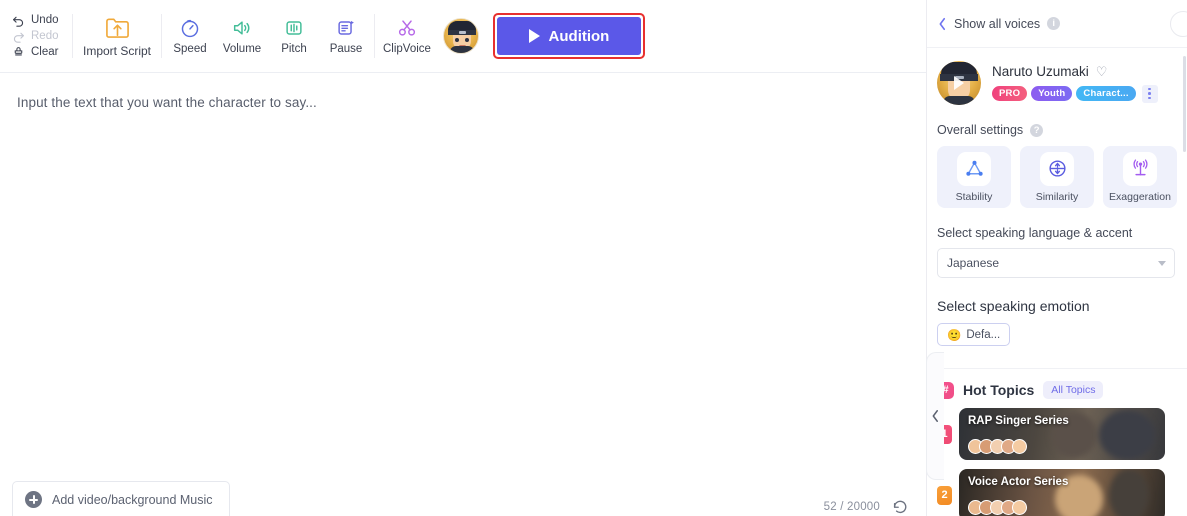  What do you see at coordinates (1037, 130) in the screenshot?
I see `overall-settings-help-icon: ?` at bounding box center [1037, 130].